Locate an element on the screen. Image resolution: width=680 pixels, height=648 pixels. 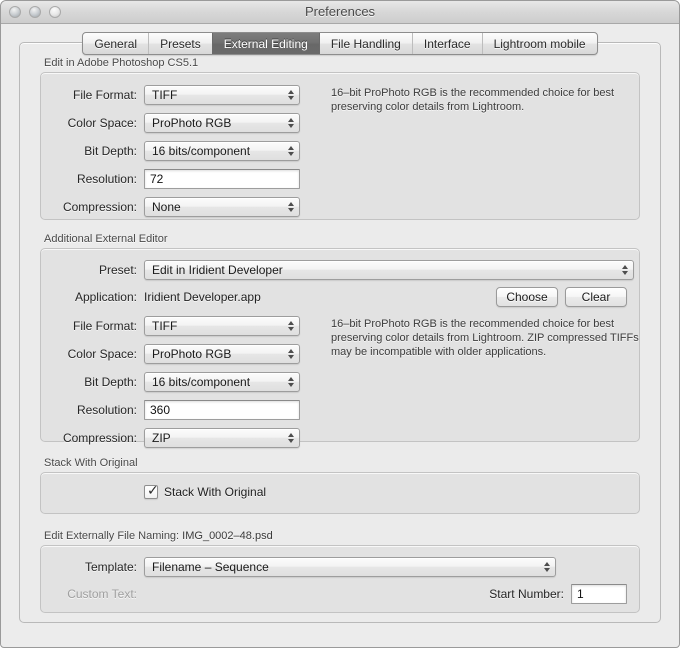
checkmark-icon: ✓ is located at coordinates (153, 491).